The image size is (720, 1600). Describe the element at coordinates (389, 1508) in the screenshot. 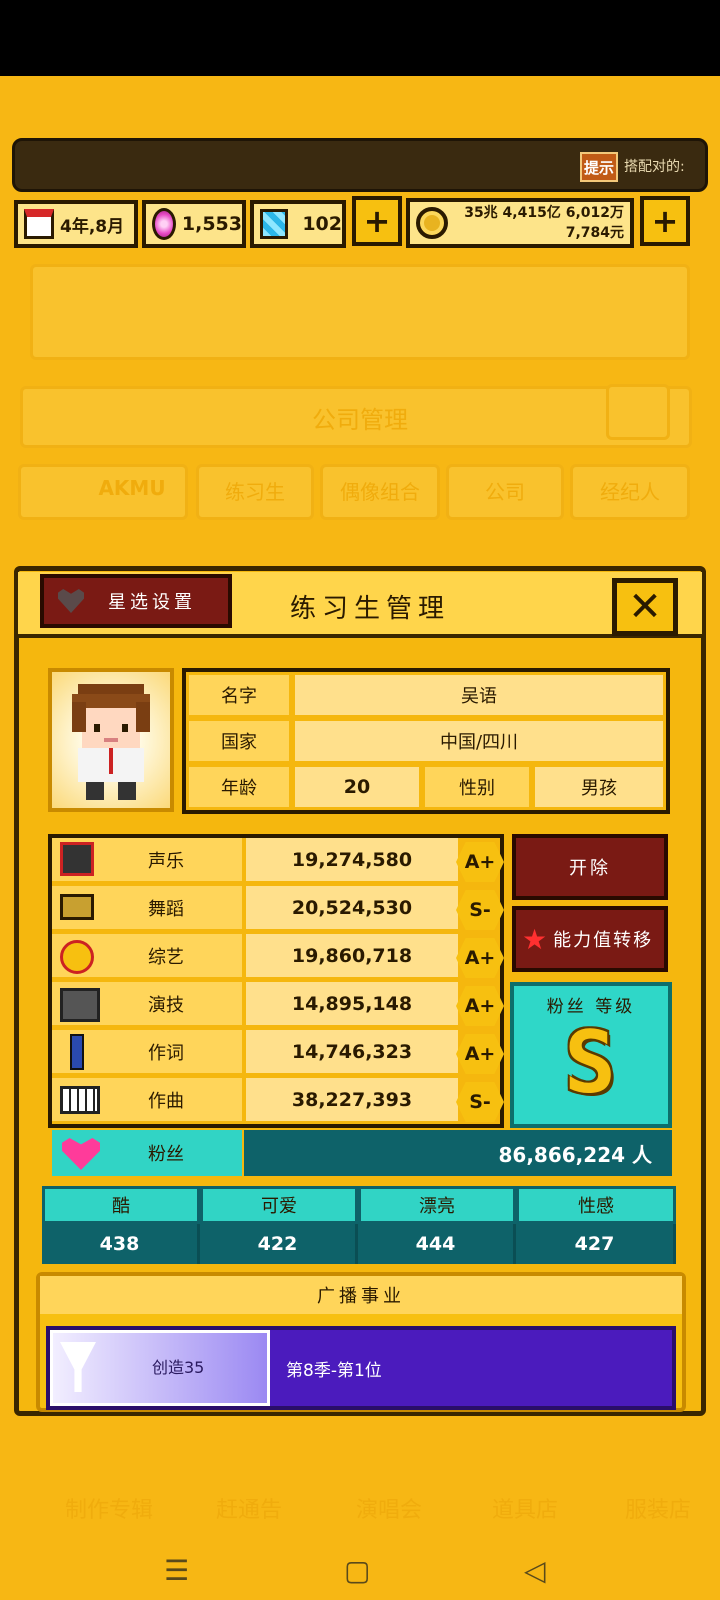

I see `bottom-tab-concert: 演唱会` at that location.